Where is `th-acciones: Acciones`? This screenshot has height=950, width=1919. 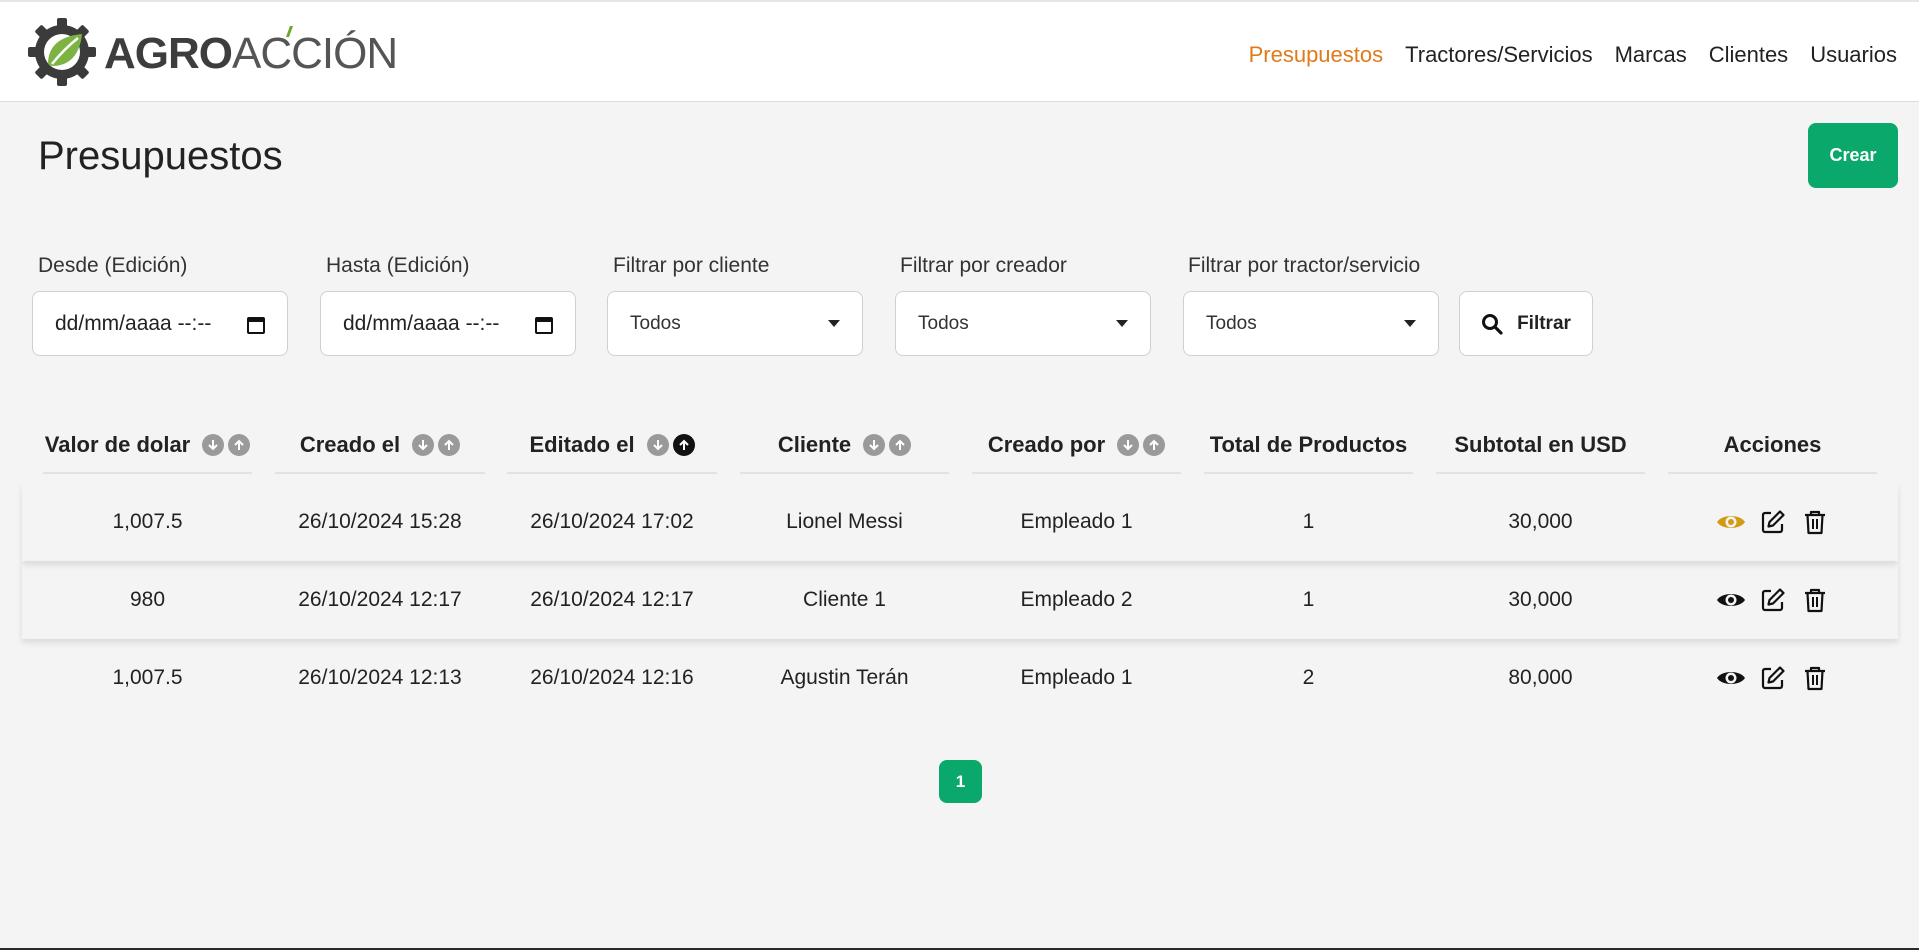 th-acciones: Acciones is located at coordinates (1772, 446).